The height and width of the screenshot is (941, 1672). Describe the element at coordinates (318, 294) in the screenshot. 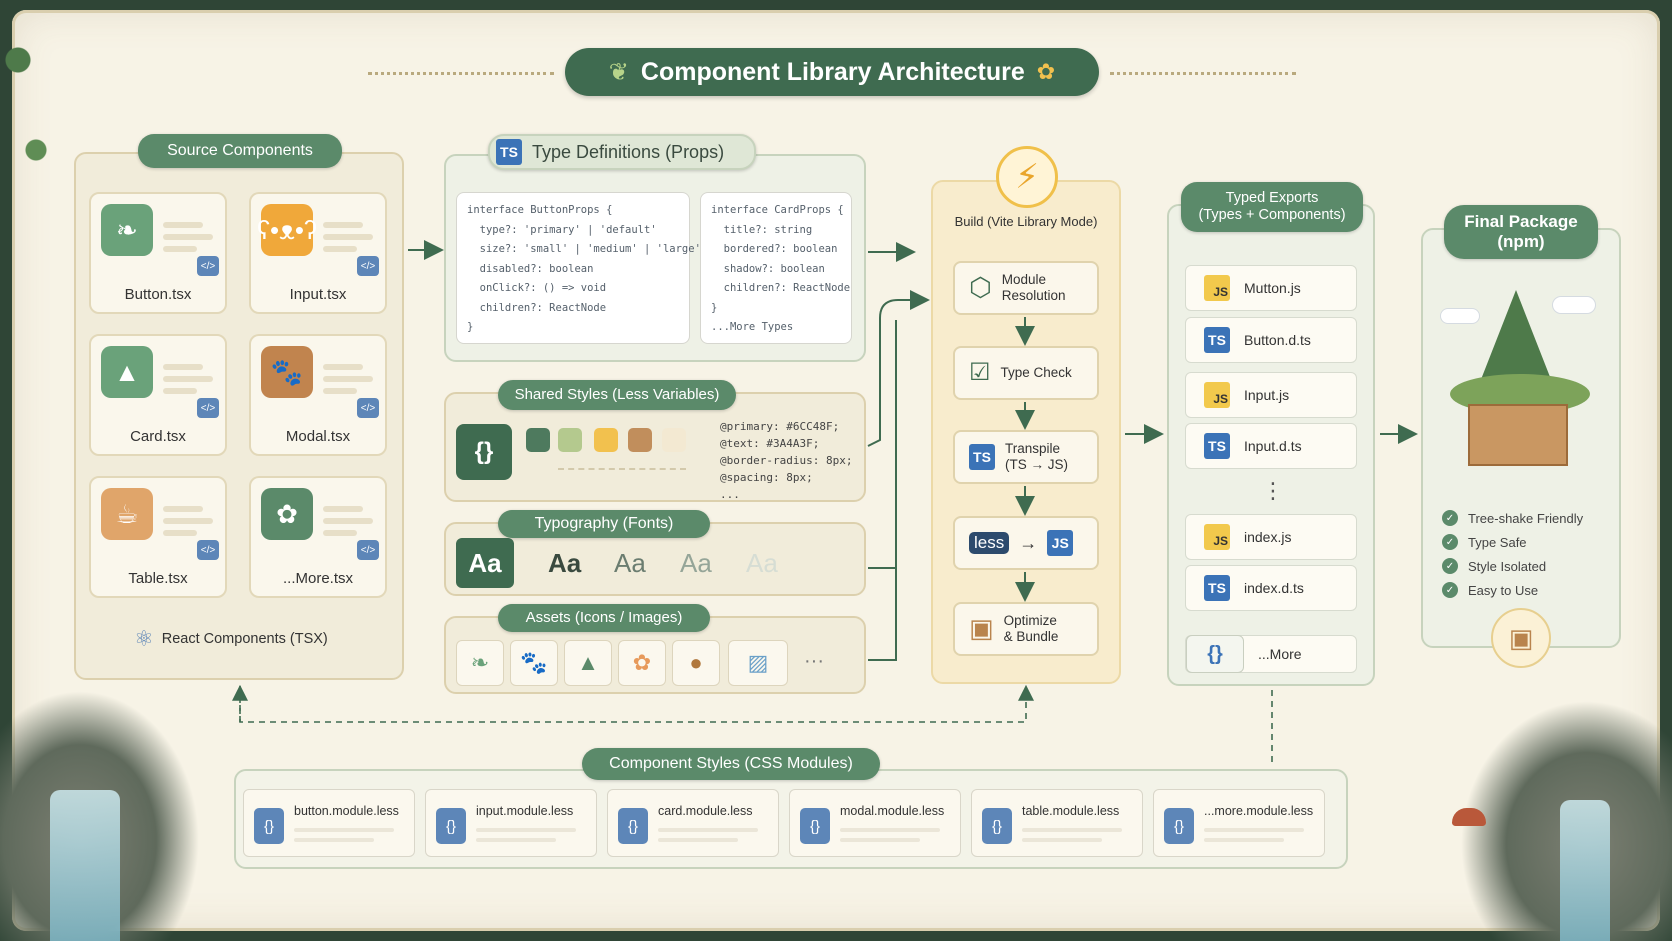

I see `component-name: Input.tsx` at that location.